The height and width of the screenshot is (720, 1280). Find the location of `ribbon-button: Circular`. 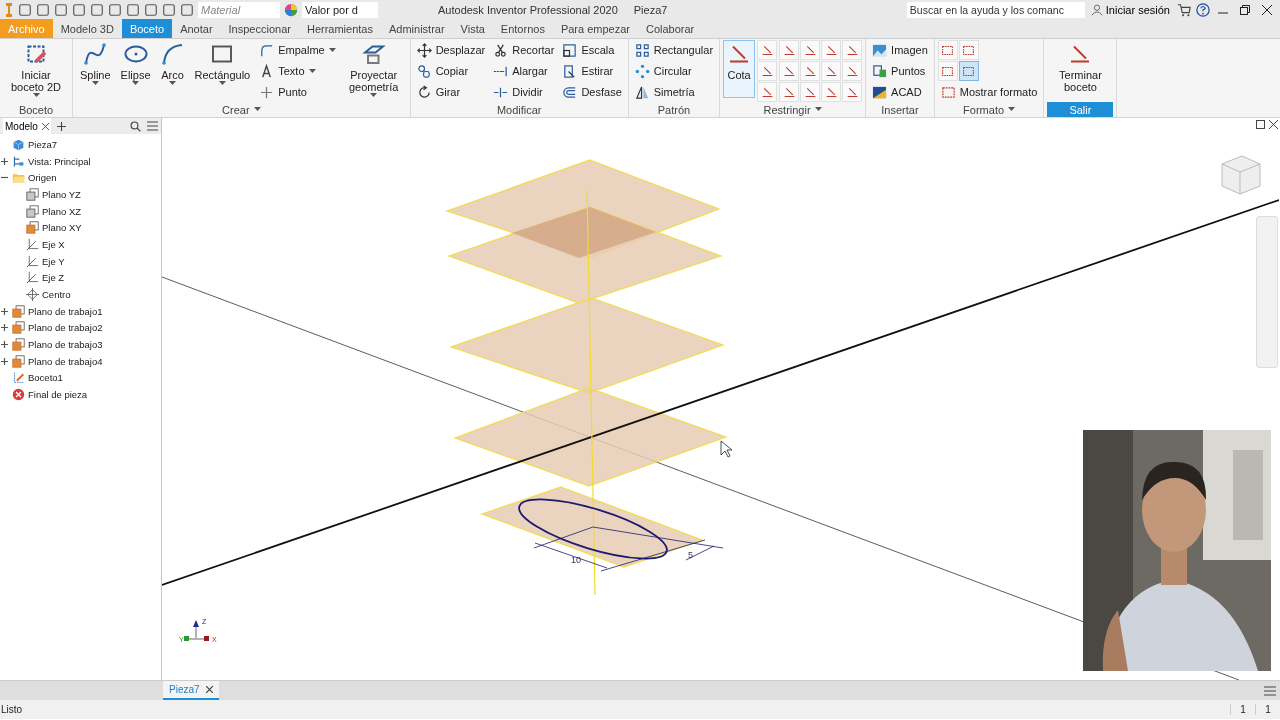

ribbon-button: Circular is located at coordinates (674, 71).